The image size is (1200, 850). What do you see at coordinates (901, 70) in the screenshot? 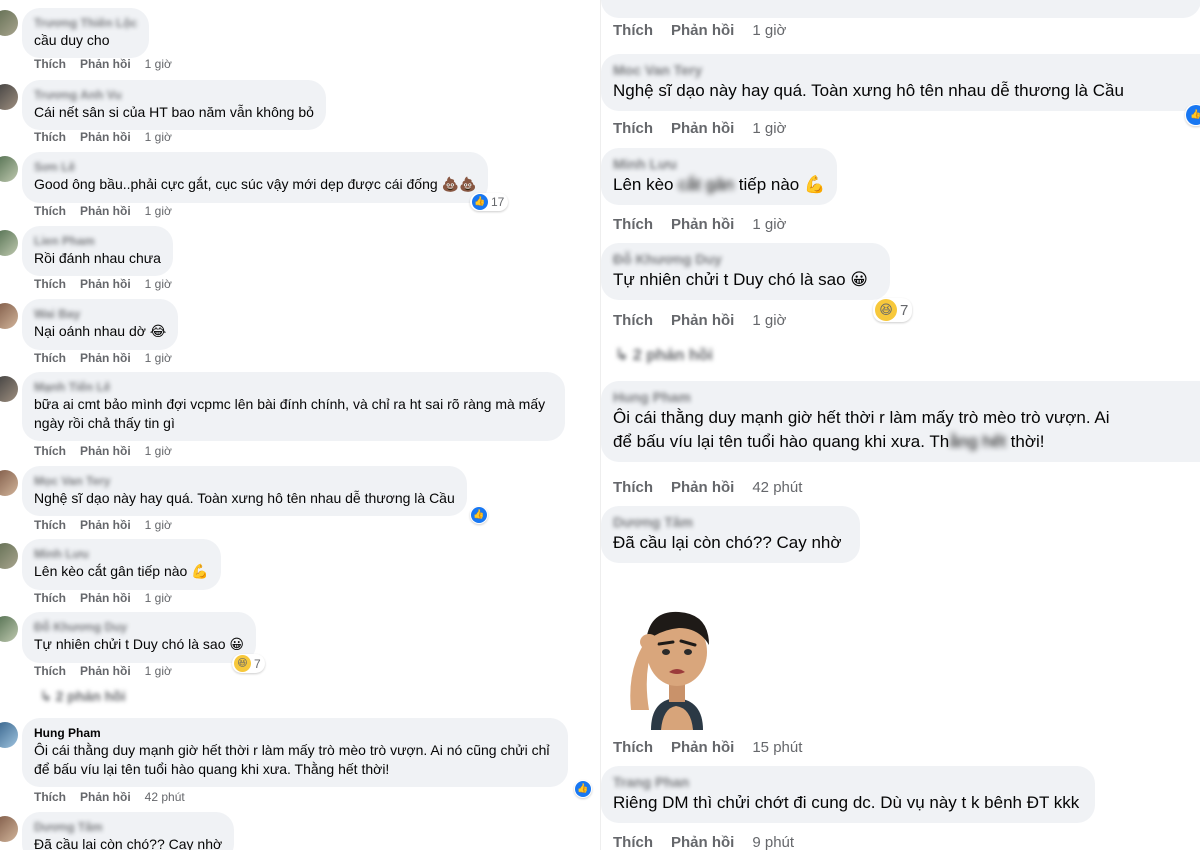
I see `commenter-name: Moc Van Tery` at bounding box center [901, 70].